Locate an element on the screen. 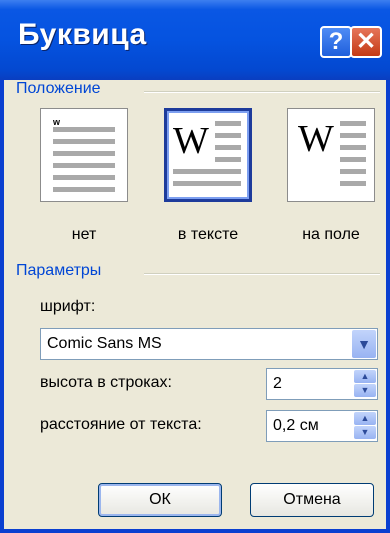  params-divider is located at coordinates (262, 274).